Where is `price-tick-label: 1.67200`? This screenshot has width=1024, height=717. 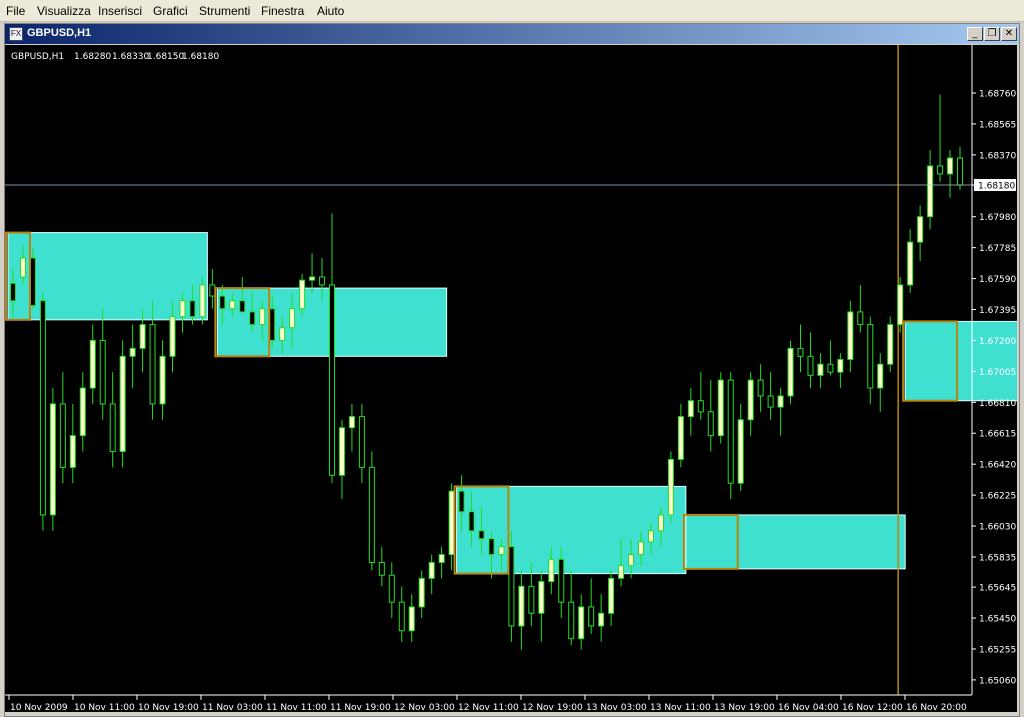
price-tick-label: 1.67200 is located at coordinates (997, 342).